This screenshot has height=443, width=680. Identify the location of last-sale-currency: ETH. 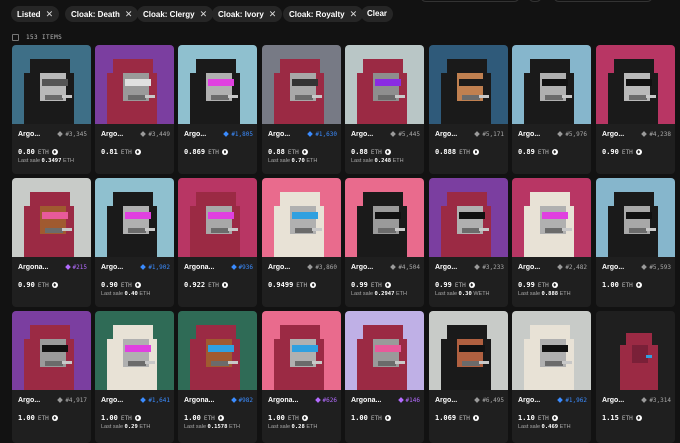
(565, 294).